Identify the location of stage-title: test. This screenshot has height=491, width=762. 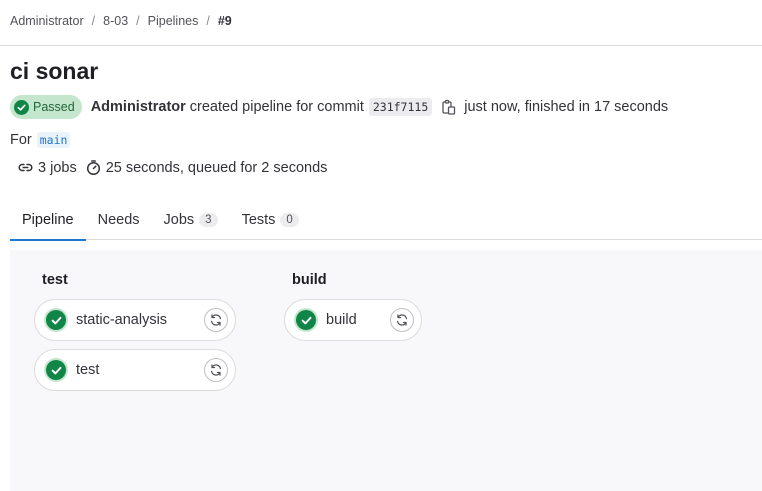
(55, 280).